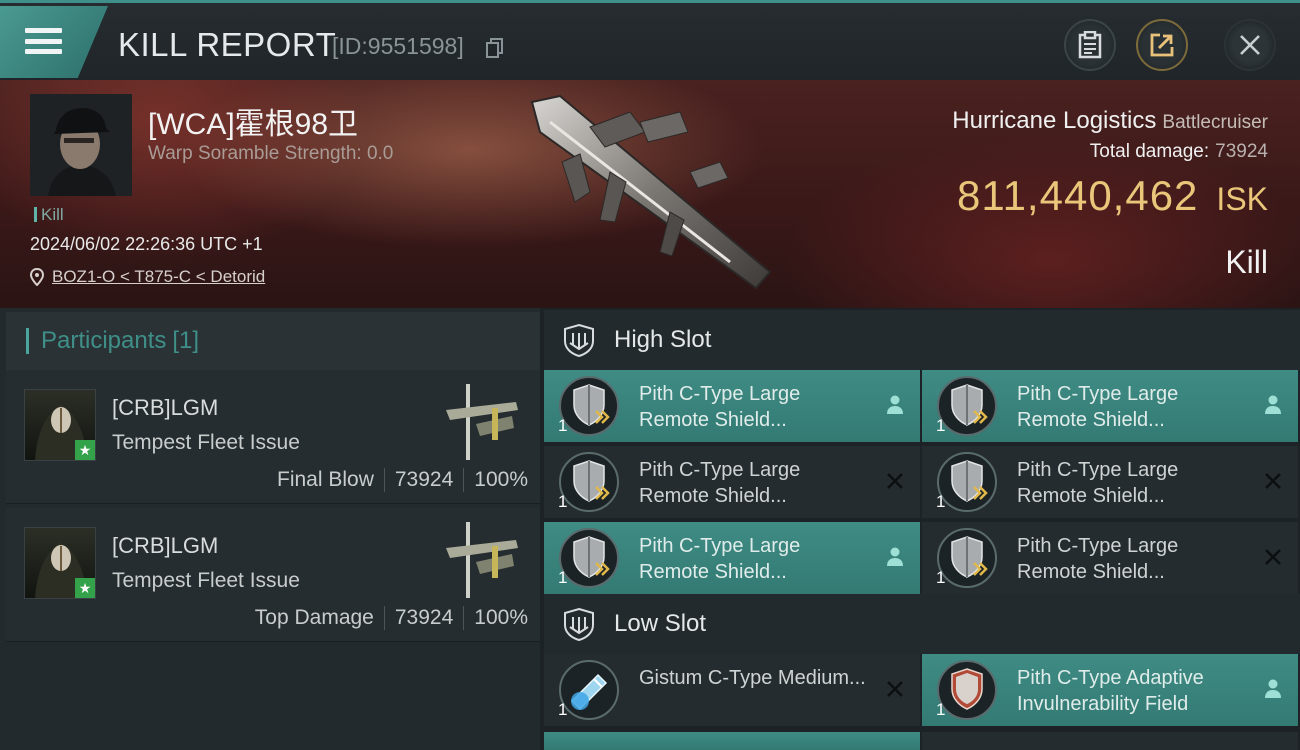 The height and width of the screenshot is (750, 1300). What do you see at coordinates (27, 341) in the screenshot?
I see `header-accent-bar` at bounding box center [27, 341].